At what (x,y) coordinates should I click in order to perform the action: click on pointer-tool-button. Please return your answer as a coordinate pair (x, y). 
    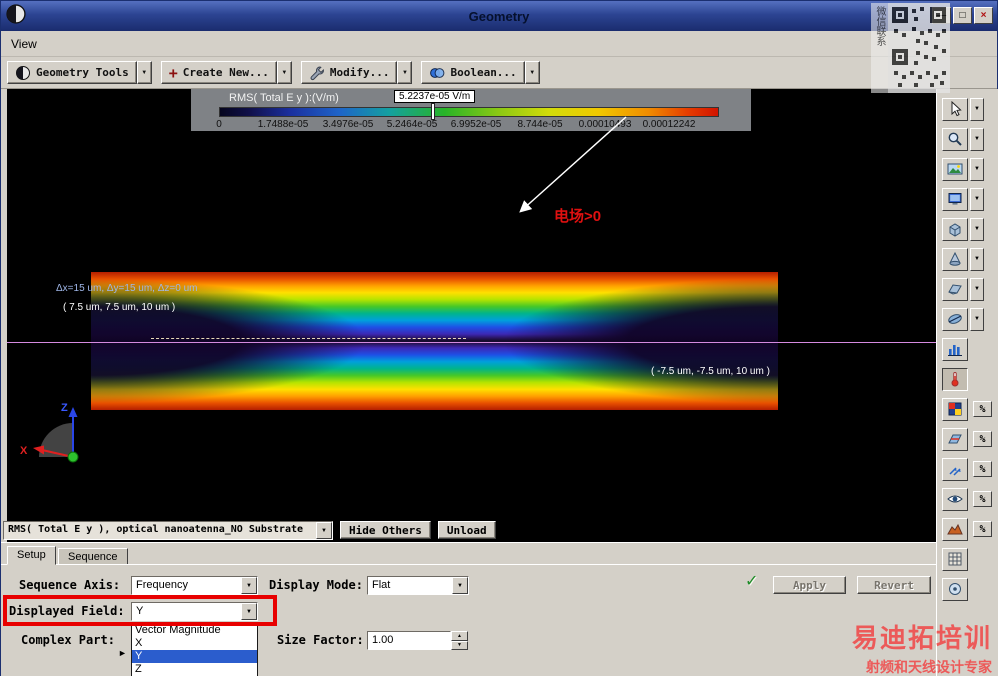
    Looking at the image, I should click on (955, 109).